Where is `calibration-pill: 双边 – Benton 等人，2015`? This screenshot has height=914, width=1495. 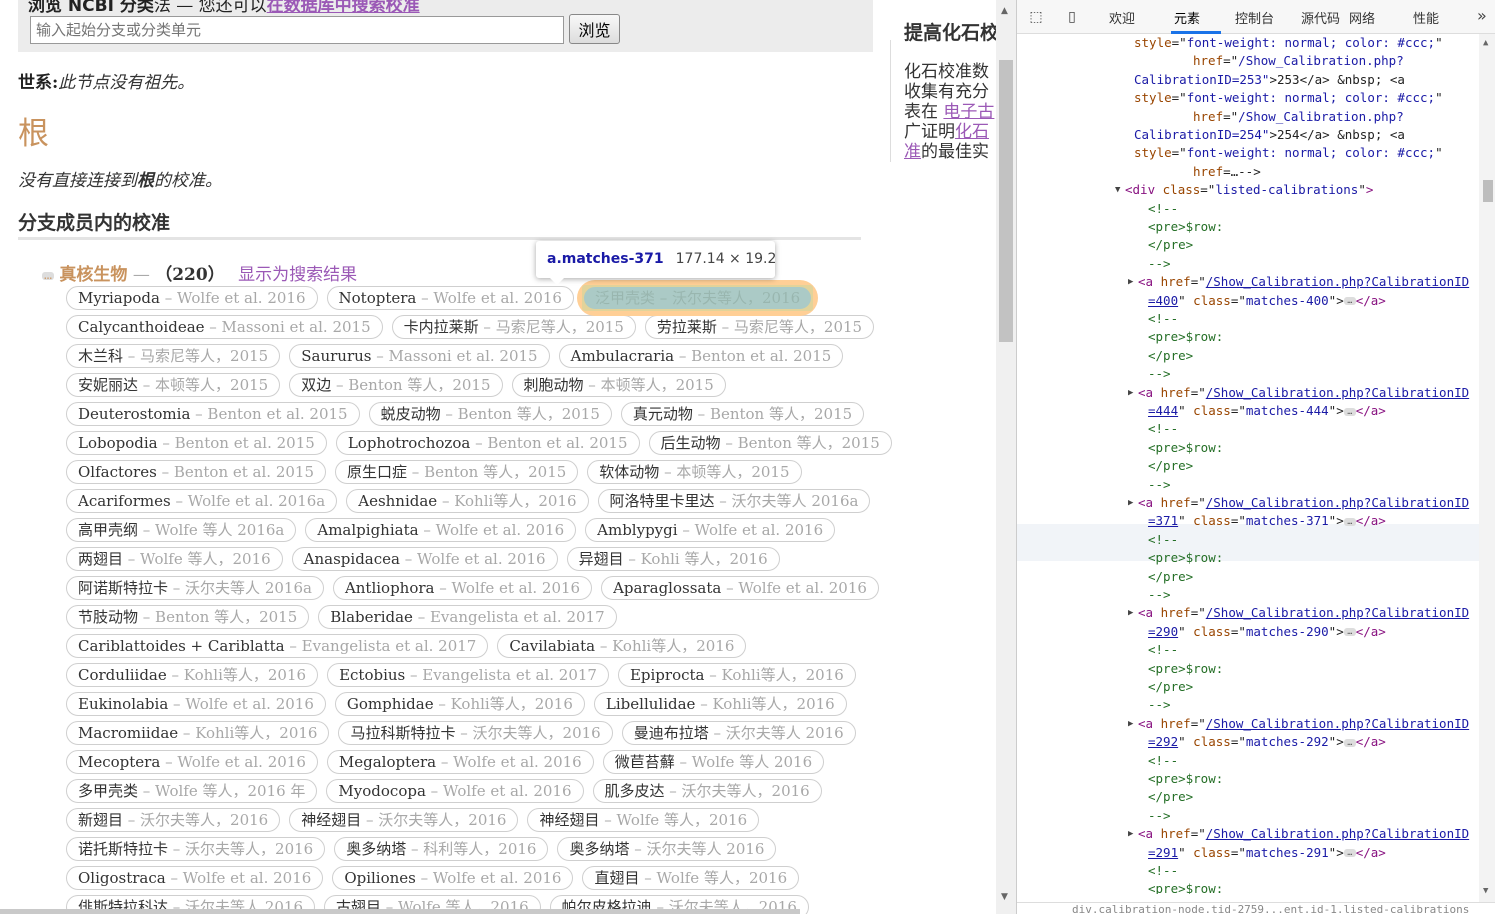 calibration-pill: 双边 – Benton 等人，2015 is located at coordinates (396, 385).